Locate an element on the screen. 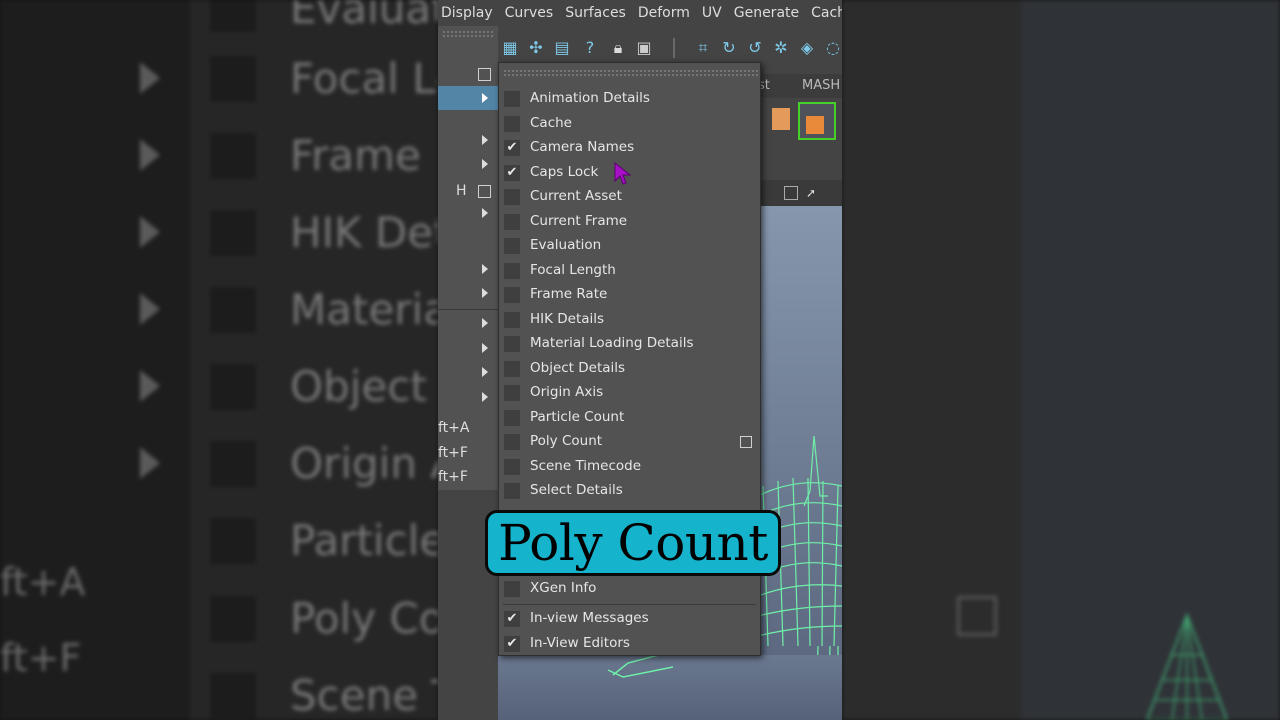 Image resolution: width=1280 pixels, height=720 pixels. parent-tearoff is located at coordinates (468, 34).